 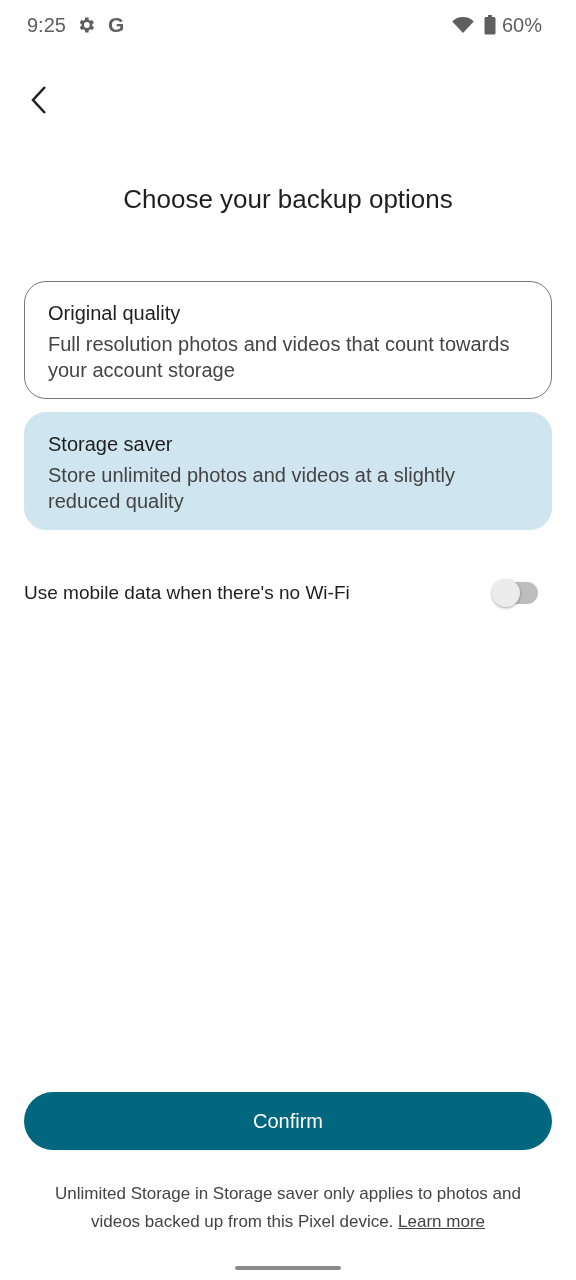 What do you see at coordinates (441, 1221) in the screenshot?
I see `learn-more-link: Learn more` at bounding box center [441, 1221].